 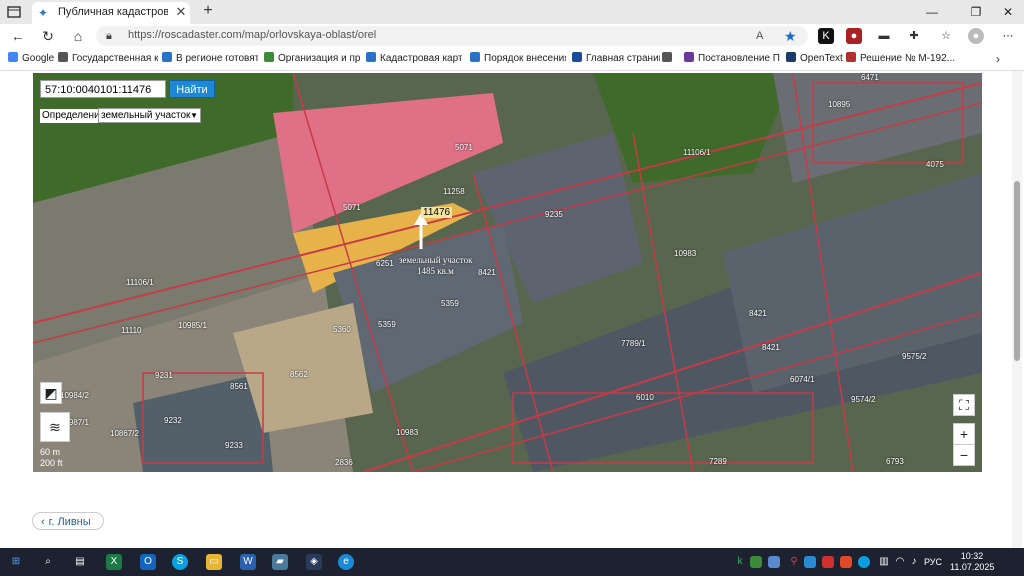 What do you see at coordinates (18, 36) in the screenshot?
I see `back-arrow-icon: ←` at bounding box center [18, 36].